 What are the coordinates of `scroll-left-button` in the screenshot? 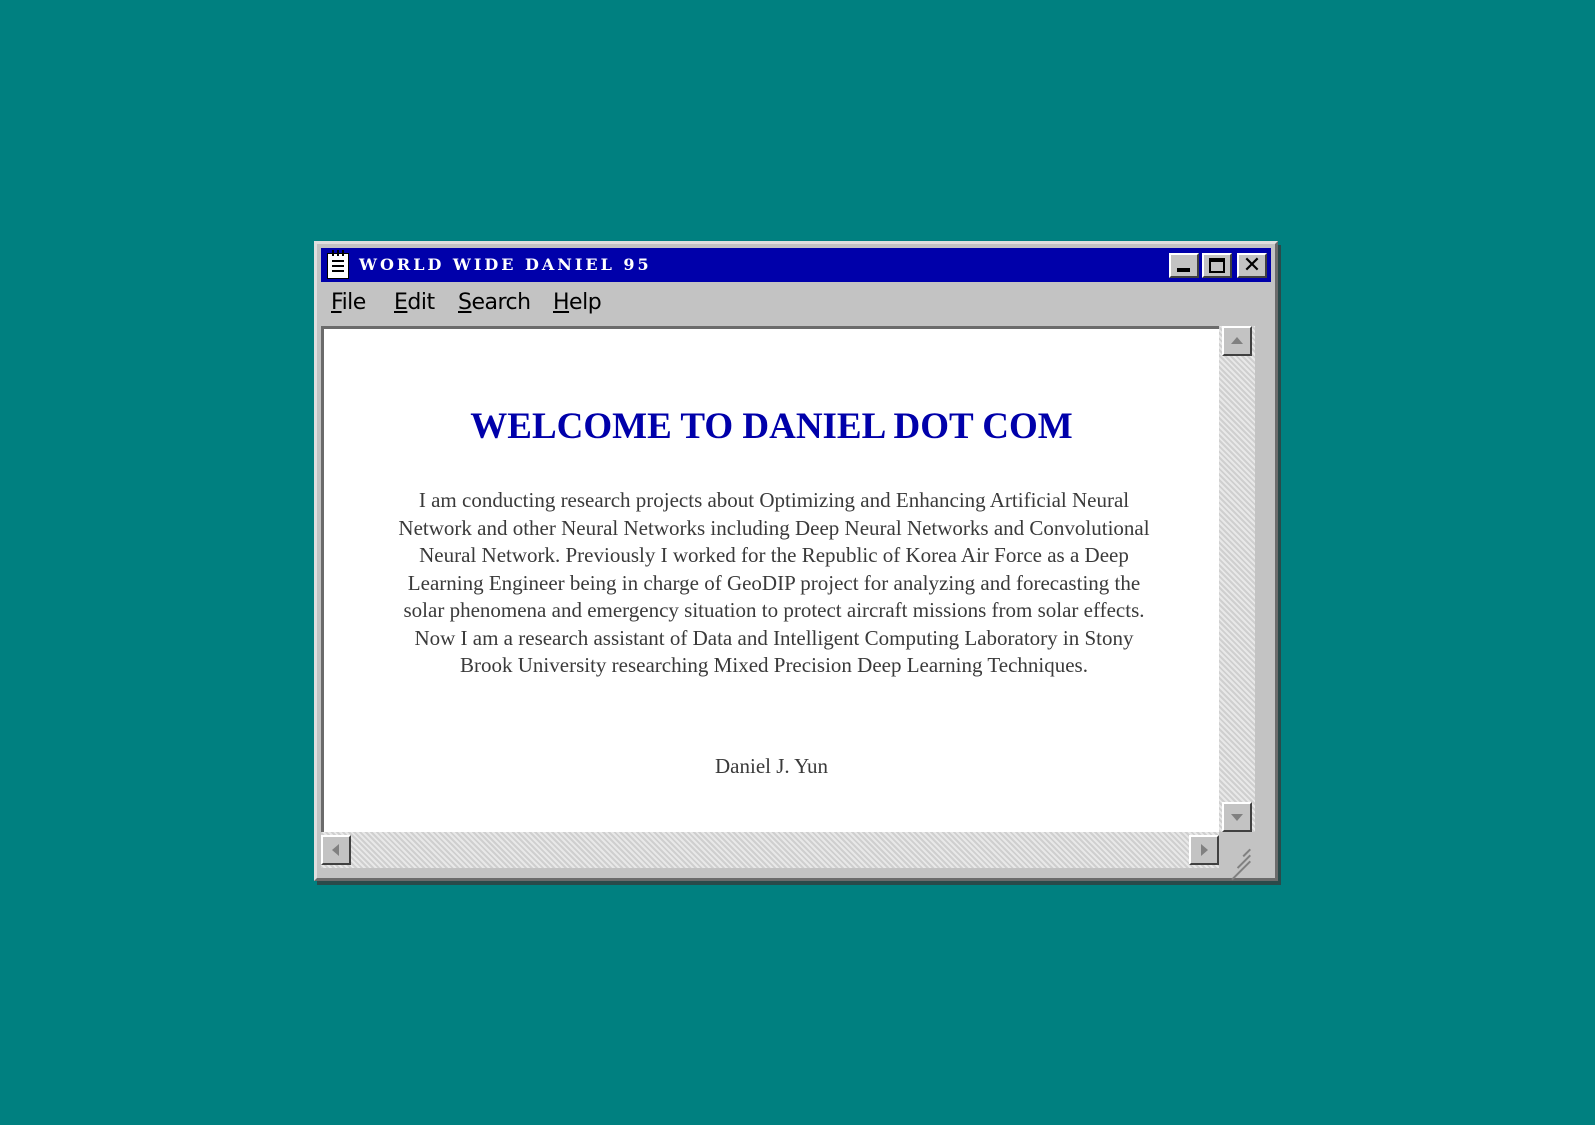 It's located at (336, 850).